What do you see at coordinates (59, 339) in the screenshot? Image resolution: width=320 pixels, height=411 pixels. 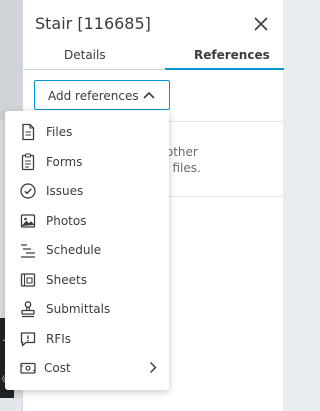 I see `menu-item-label: RFIs` at bounding box center [59, 339].